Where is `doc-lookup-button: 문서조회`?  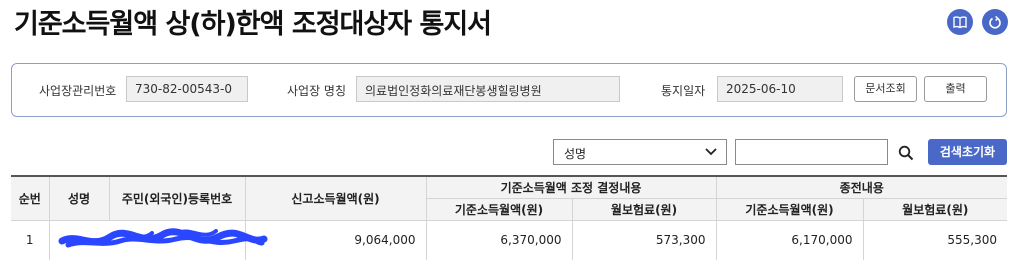 doc-lookup-button: 문서조회 is located at coordinates (885, 89).